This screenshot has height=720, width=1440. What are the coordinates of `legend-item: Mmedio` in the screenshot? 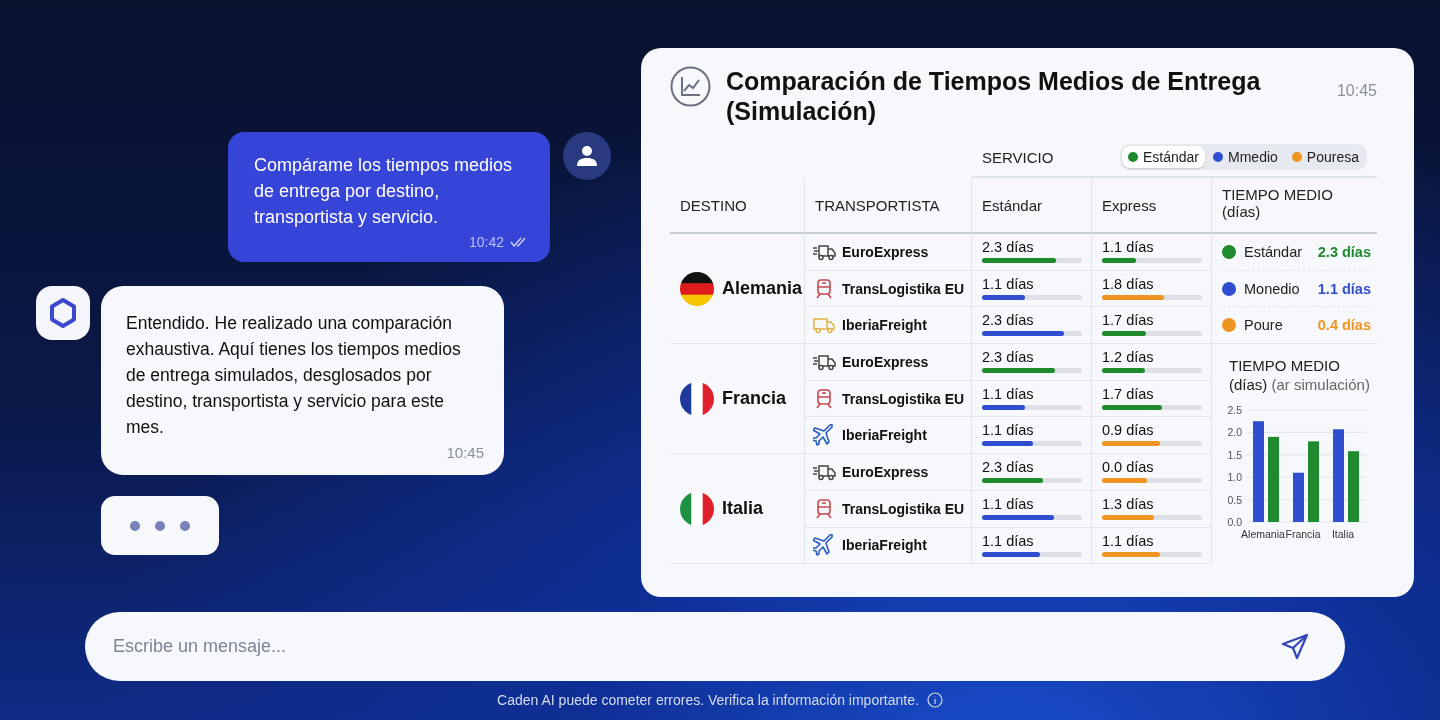 It's located at (1245, 157).